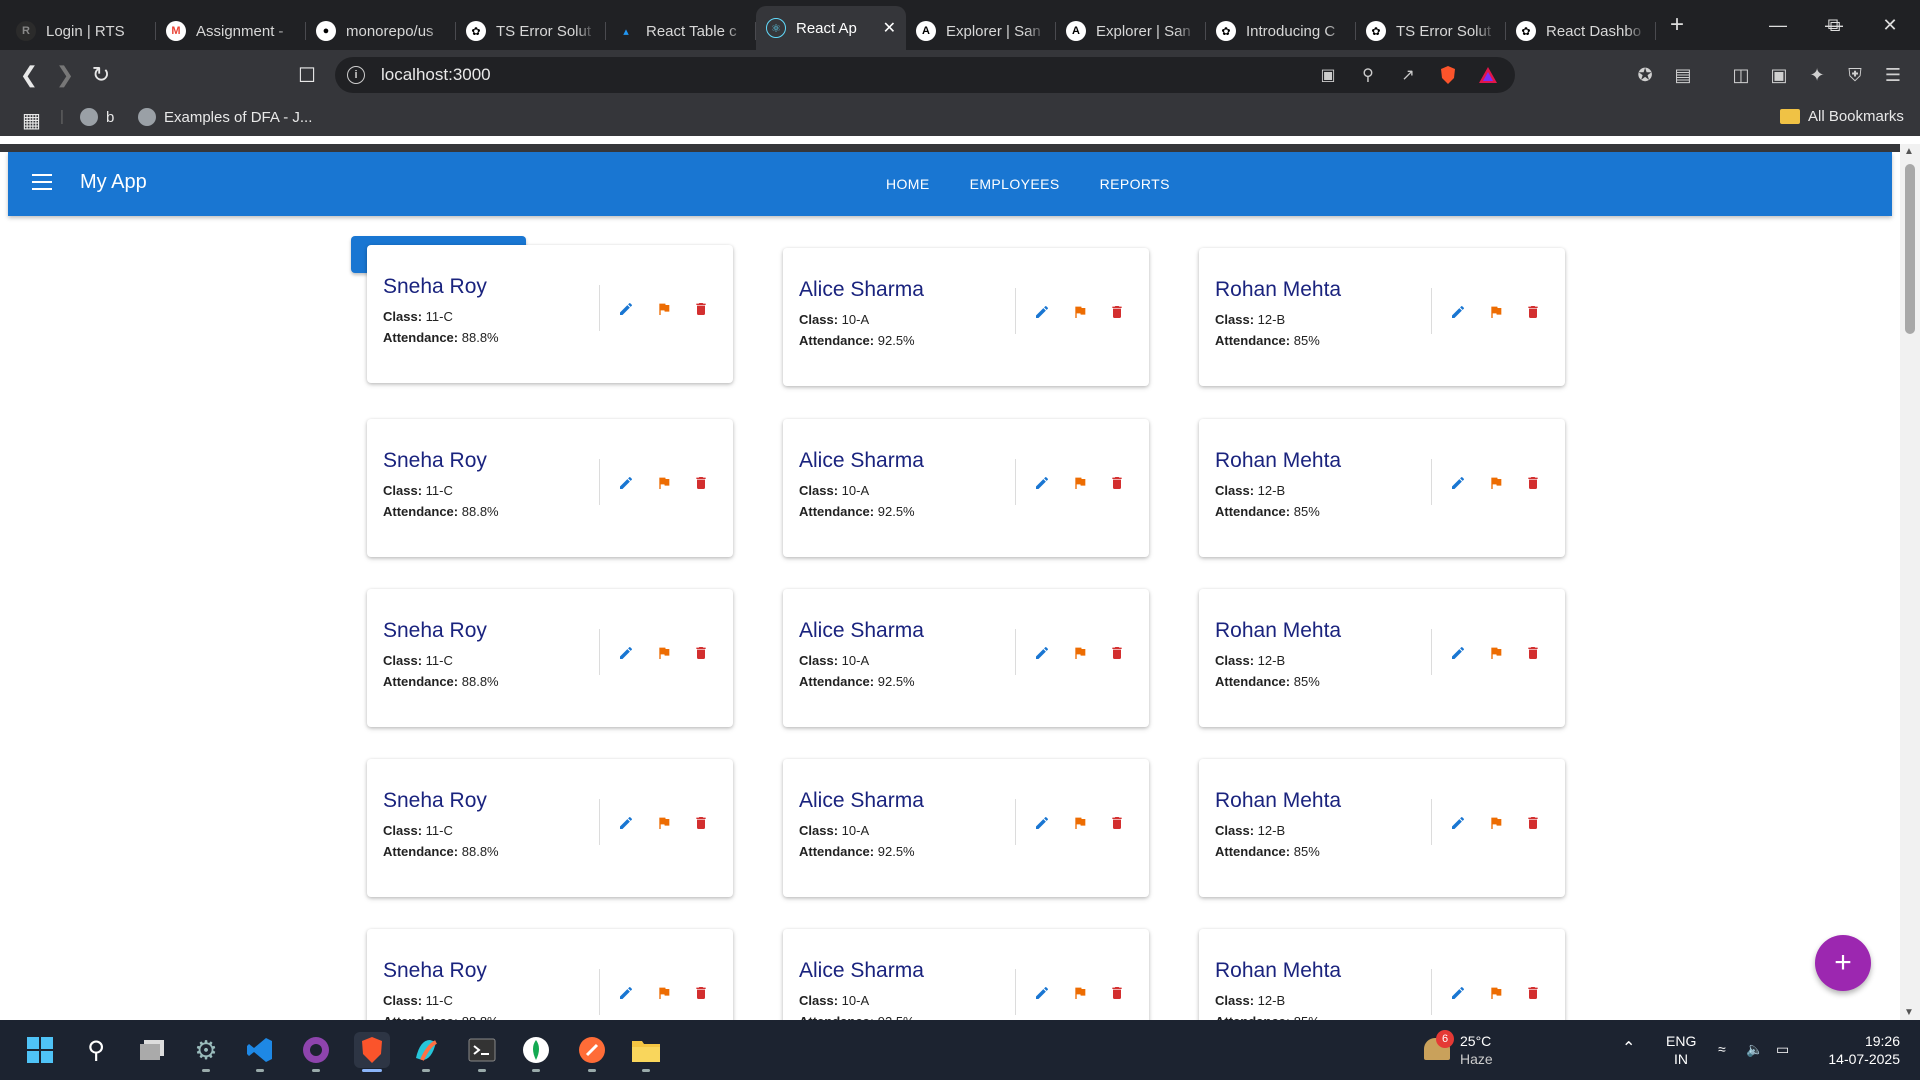 Image resolution: width=1920 pixels, height=1080 pixels. I want to click on terminal-icon, so click(482, 1052).